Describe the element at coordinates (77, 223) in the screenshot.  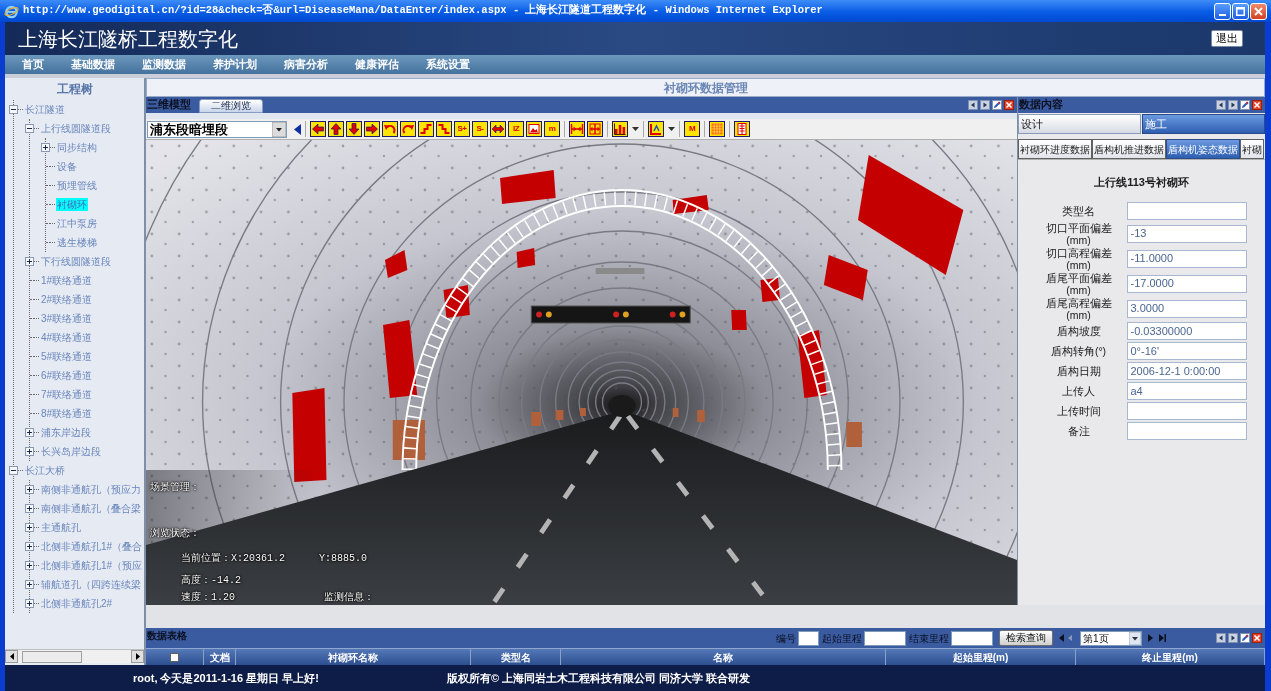
I see `tree-item: 江中泵房` at that location.